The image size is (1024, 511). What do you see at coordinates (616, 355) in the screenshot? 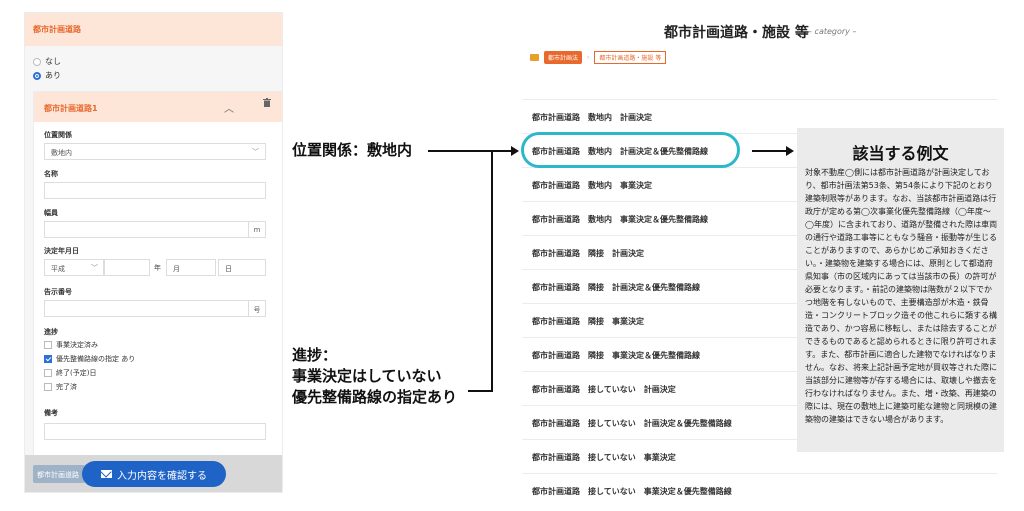
I see `list-item-label: 都市計画道路 隣接 事業決定＆優先整備路線` at bounding box center [616, 355].